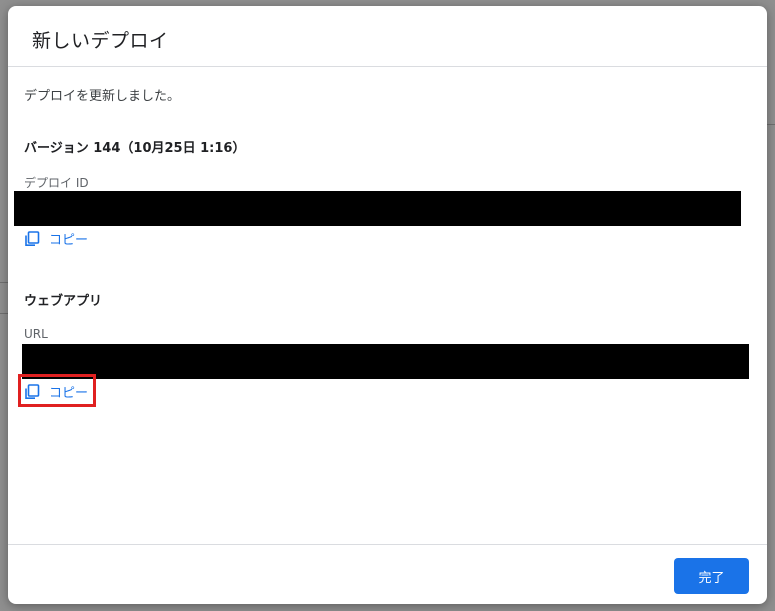 The height and width of the screenshot is (611, 775). What do you see at coordinates (711, 576) in the screenshot?
I see `done-button: 完了` at bounding box center [711, 576].